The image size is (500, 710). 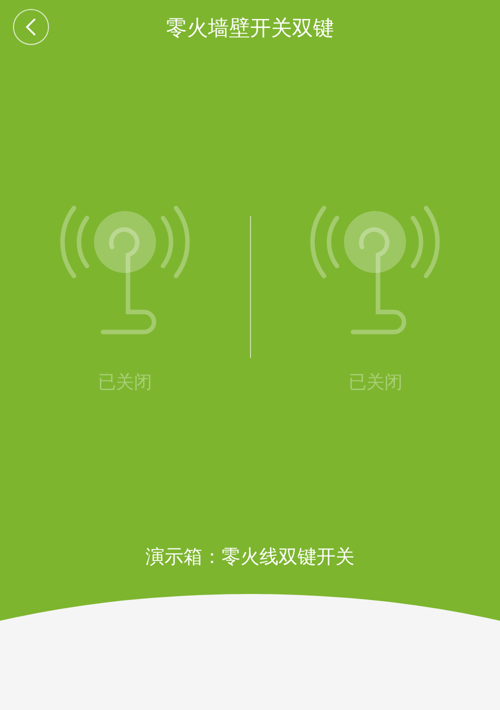 I want to click on device-caption: 演示箱：零火线双键开关, so click(x=250, y=557).